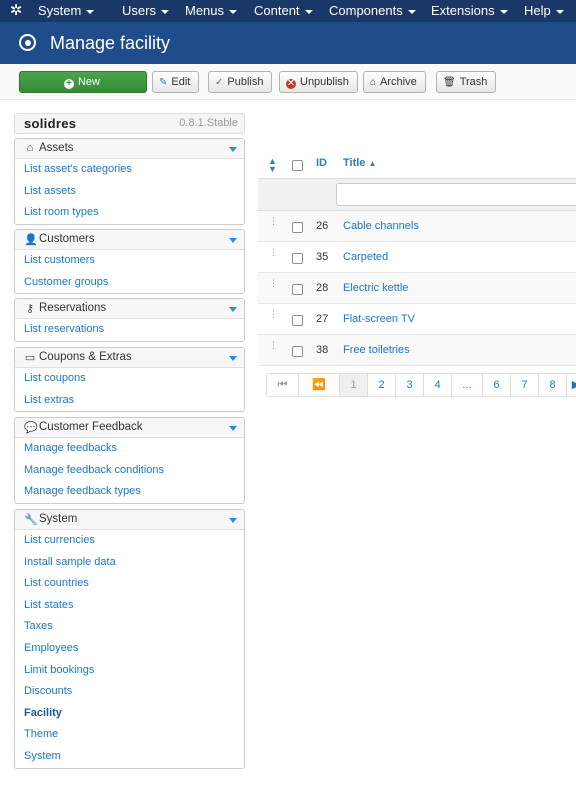  I want to click on caret-down-icon, so click(559, 11).